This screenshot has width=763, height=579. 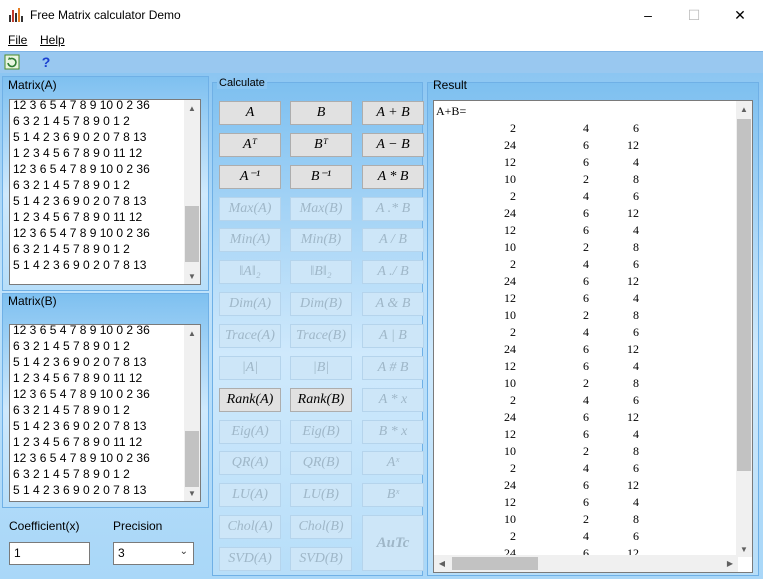 I want to click on calc-button-lu-b: LU(B), so click(x=321, y=495).